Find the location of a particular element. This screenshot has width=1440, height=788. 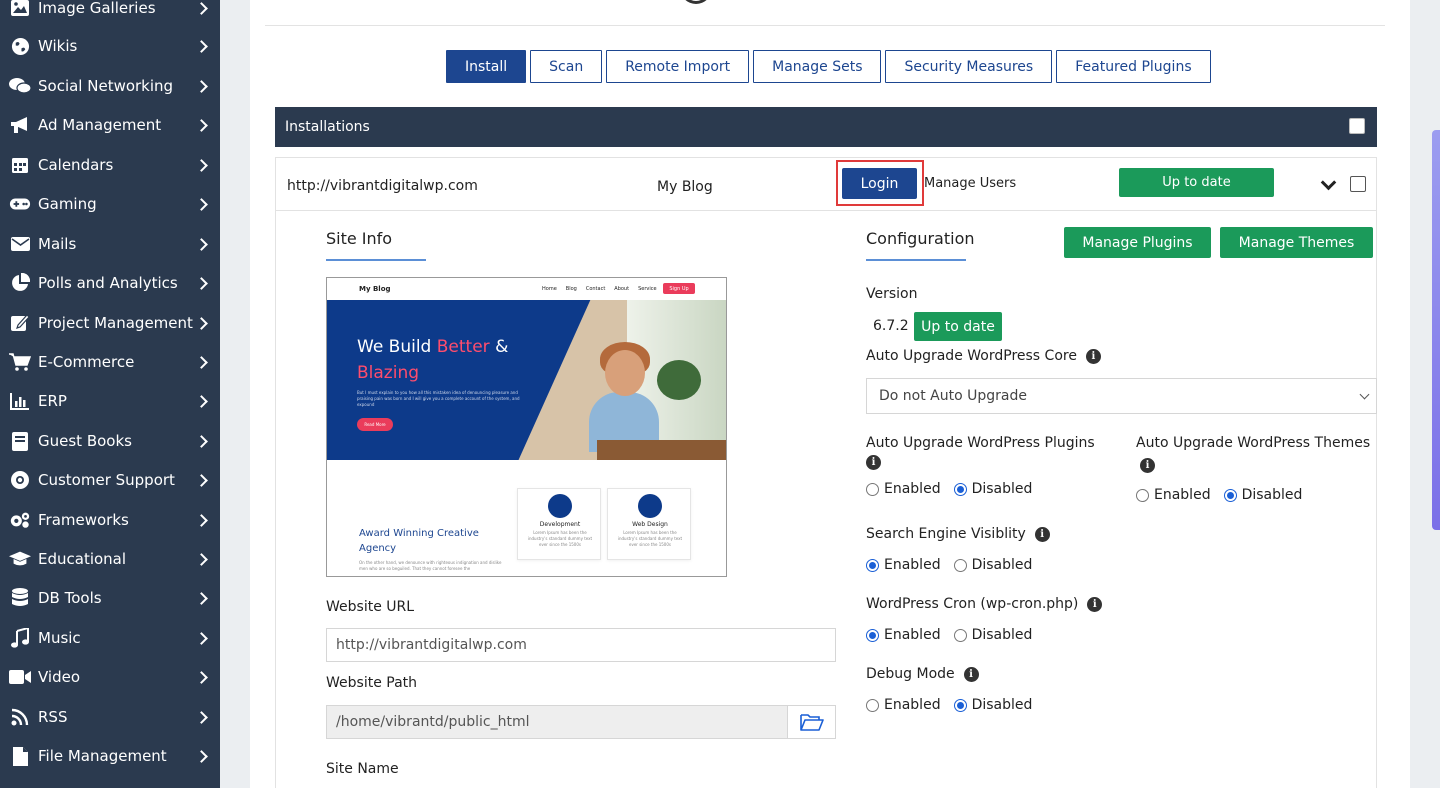

book-icon is located at coordinates (20, 441).